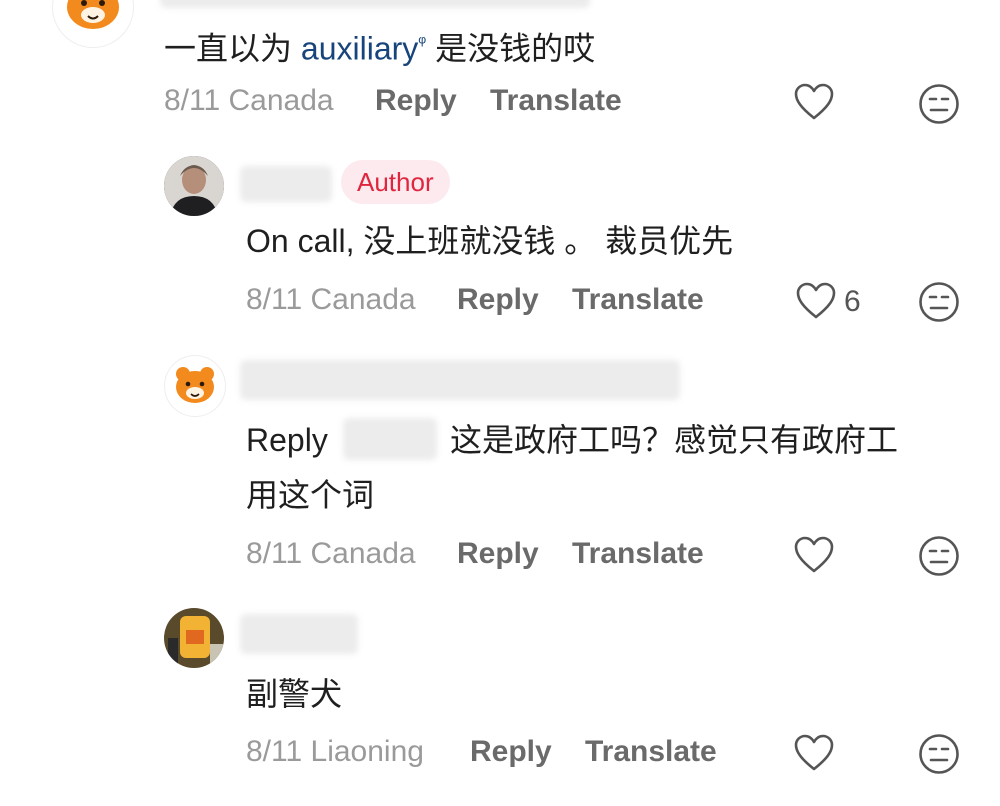 This screenshot has width=1000, height=806. Describe the element at coordinates (310, 495) in the screenshot. I see `comment-text-line2: 用这个词` at that location.